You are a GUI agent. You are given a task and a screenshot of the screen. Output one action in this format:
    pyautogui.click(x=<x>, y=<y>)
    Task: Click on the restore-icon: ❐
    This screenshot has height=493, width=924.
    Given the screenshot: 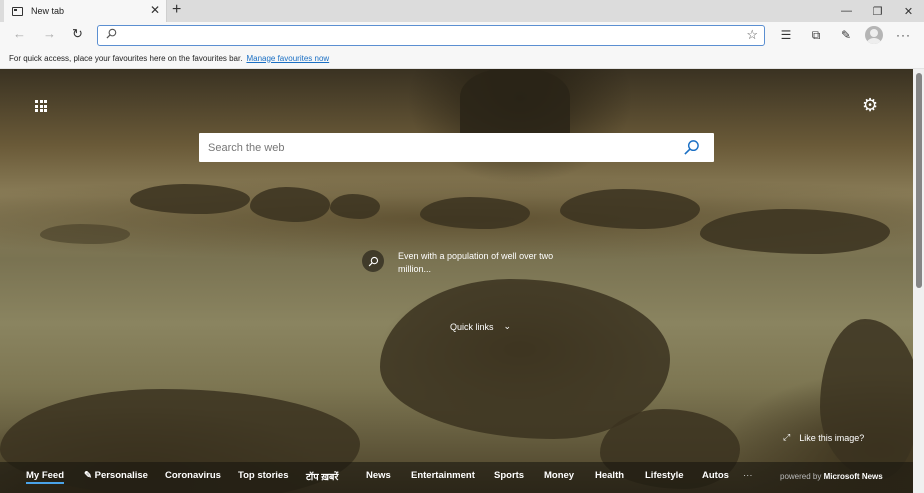 What is the action you would take?
    pyautogui.click(x=877, y=11)
    